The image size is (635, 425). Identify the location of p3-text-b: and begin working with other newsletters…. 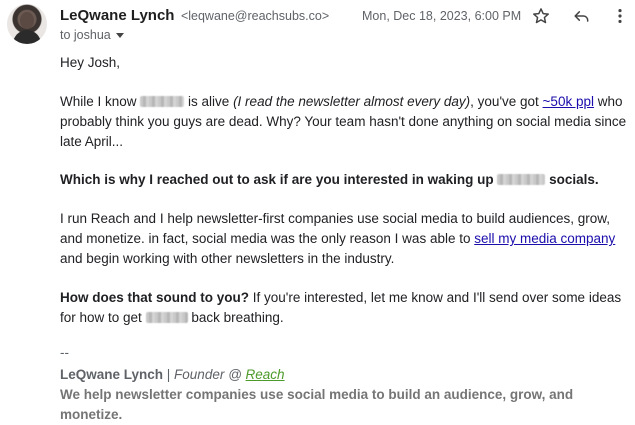
(227, 258).